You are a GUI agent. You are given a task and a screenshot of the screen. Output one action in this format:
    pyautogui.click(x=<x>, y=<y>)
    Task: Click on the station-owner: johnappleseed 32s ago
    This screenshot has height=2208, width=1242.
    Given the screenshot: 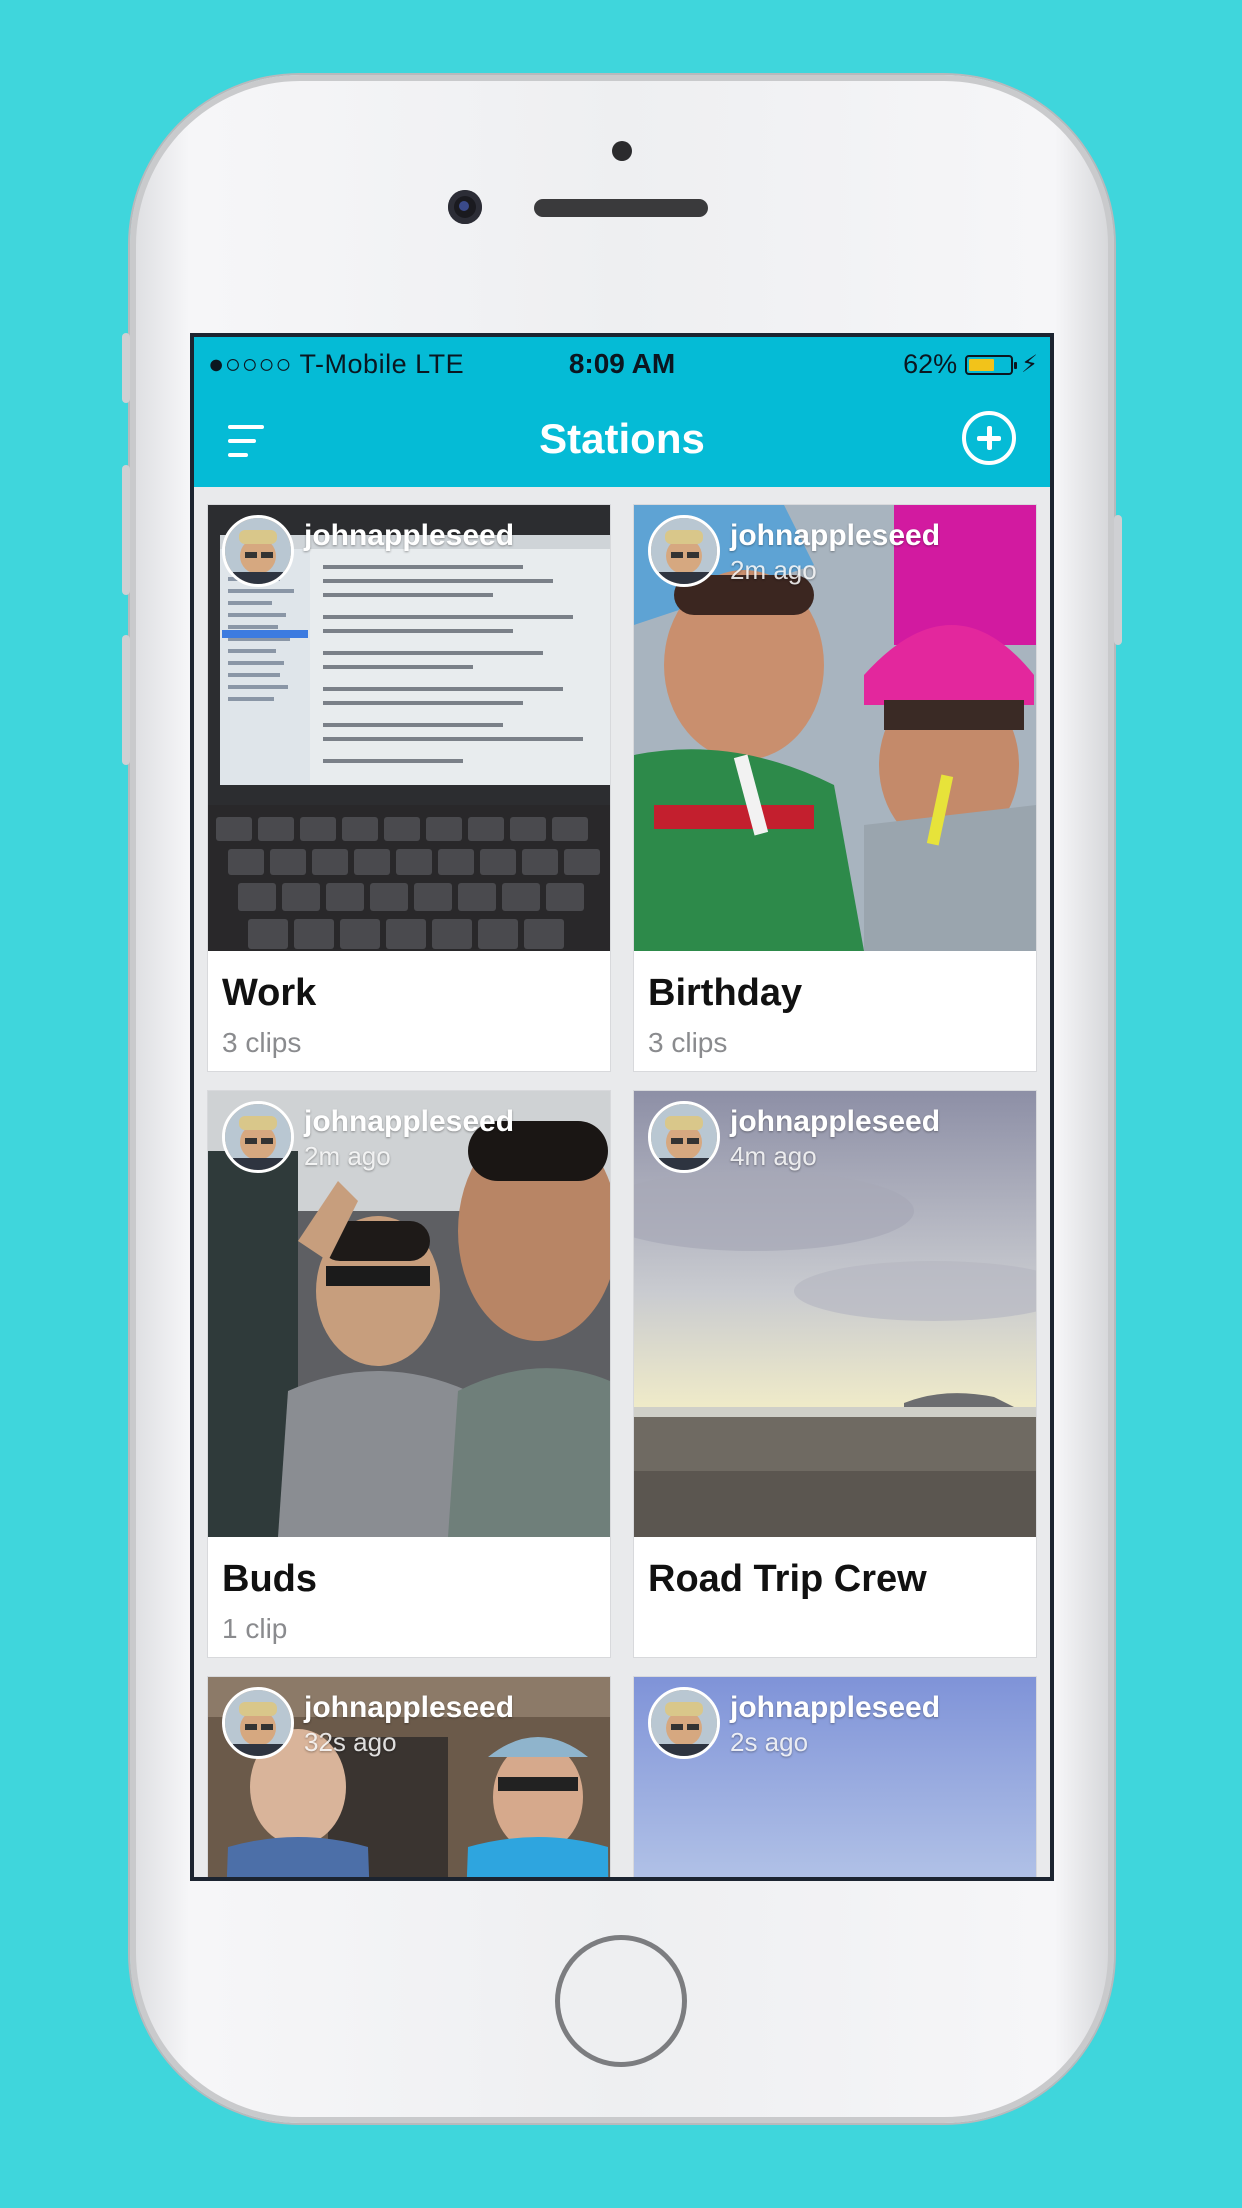 What is the action you would take?
    pyautogui.click(x=368, y=1723)
    